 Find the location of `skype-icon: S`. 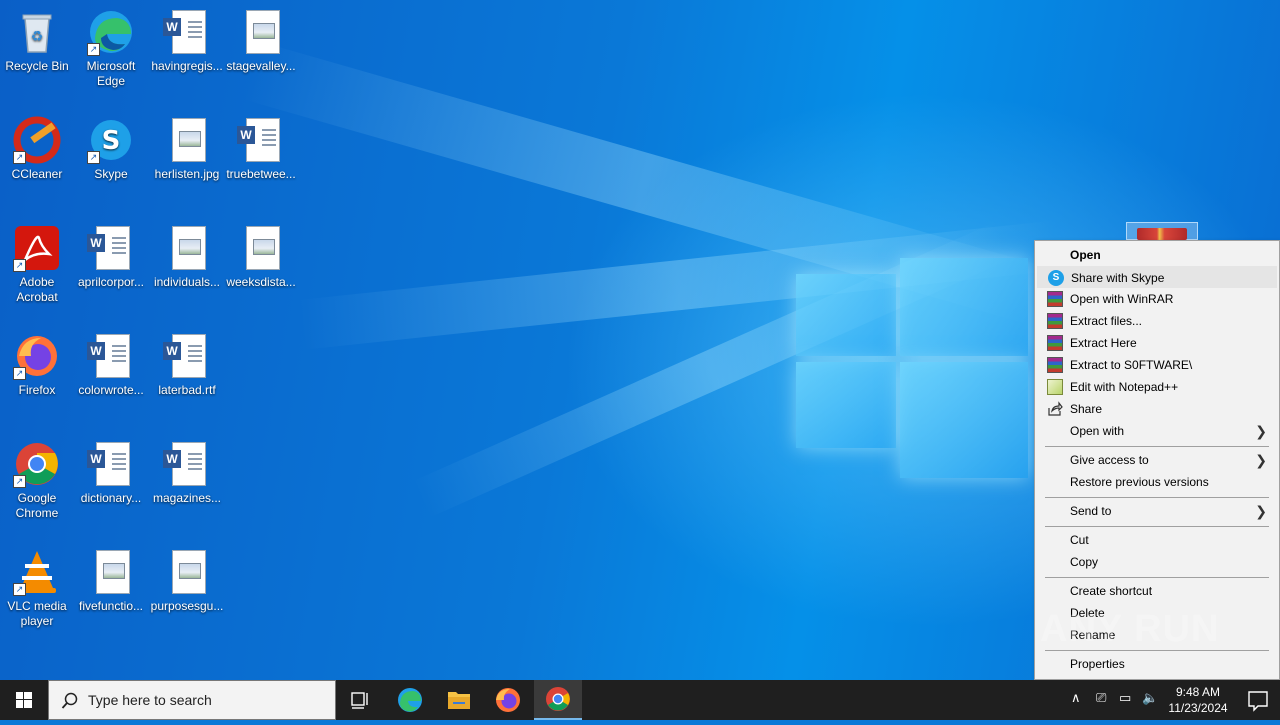

skype-icon: S is located at coordinates (1056, 278).